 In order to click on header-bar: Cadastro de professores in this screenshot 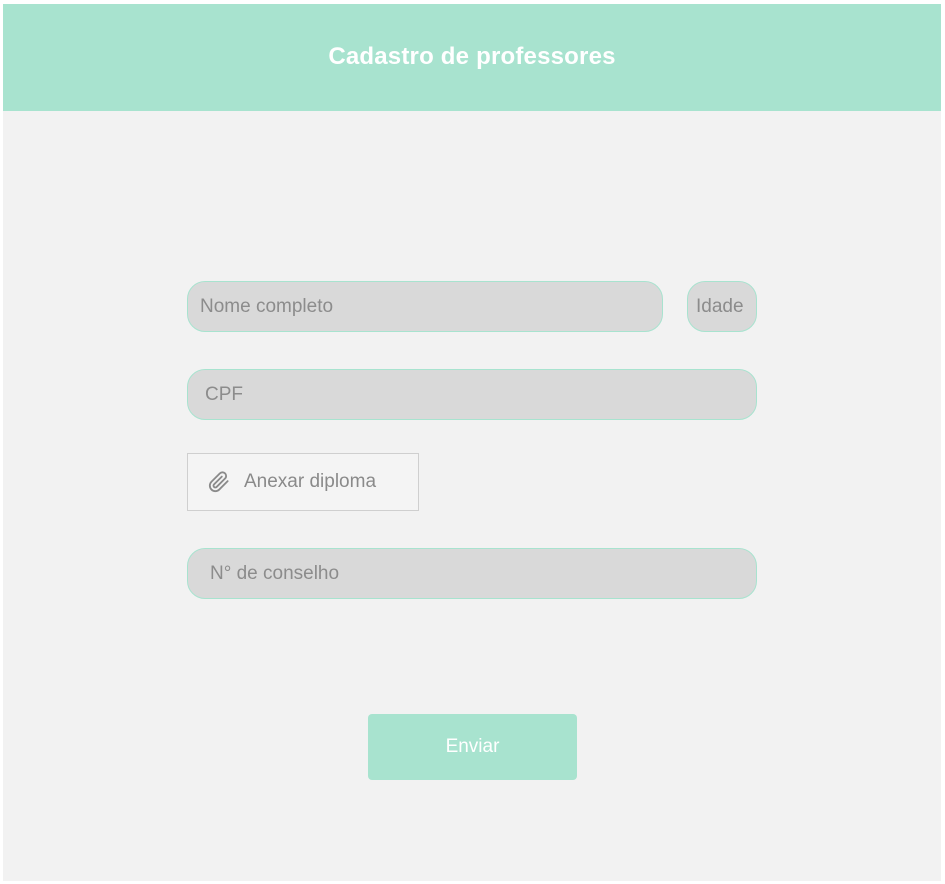, I will do `click(472, 57)`.